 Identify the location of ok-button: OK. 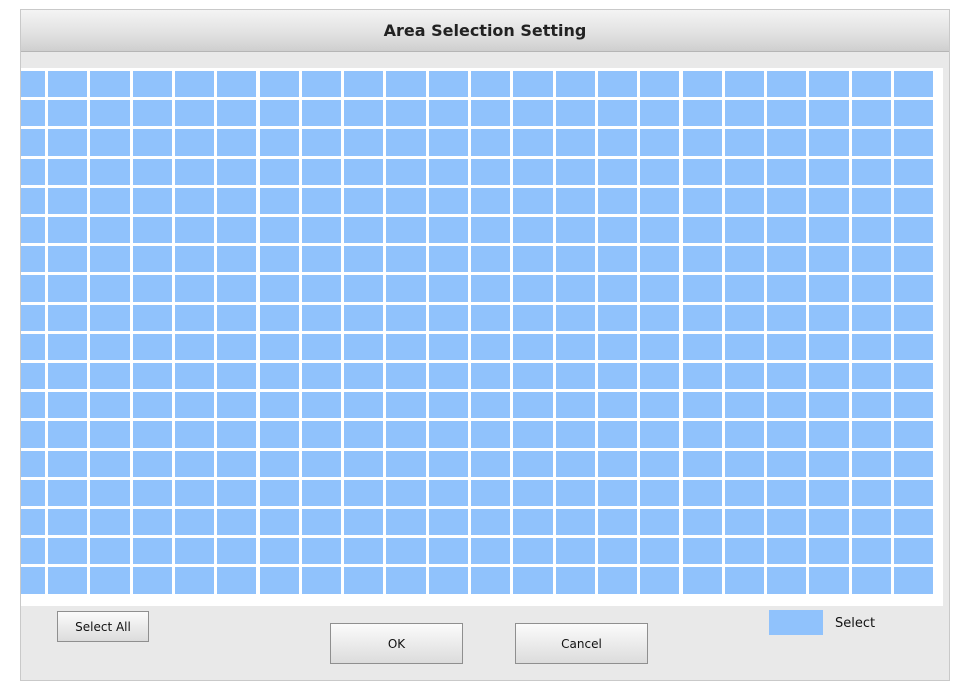
(396, 643).